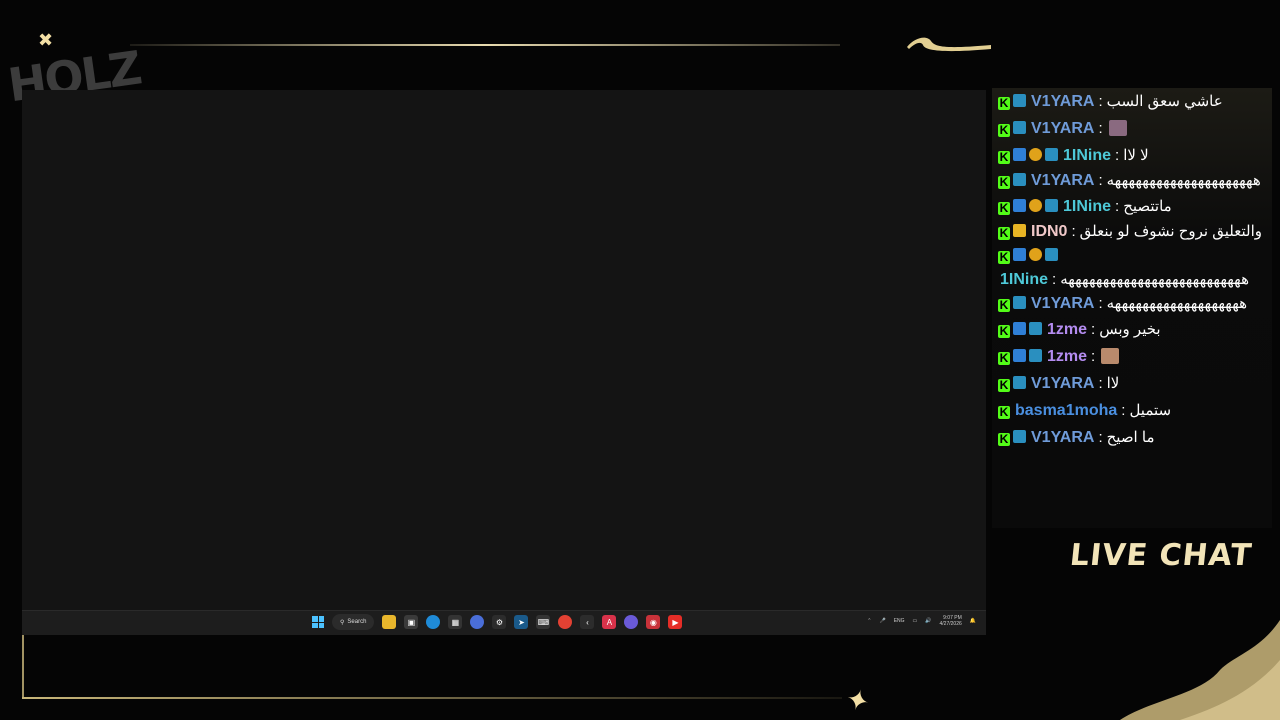  Describe the element at coordinates (882, 621) in the screenshot. I see `microphone-icon: 🎤` at that location.